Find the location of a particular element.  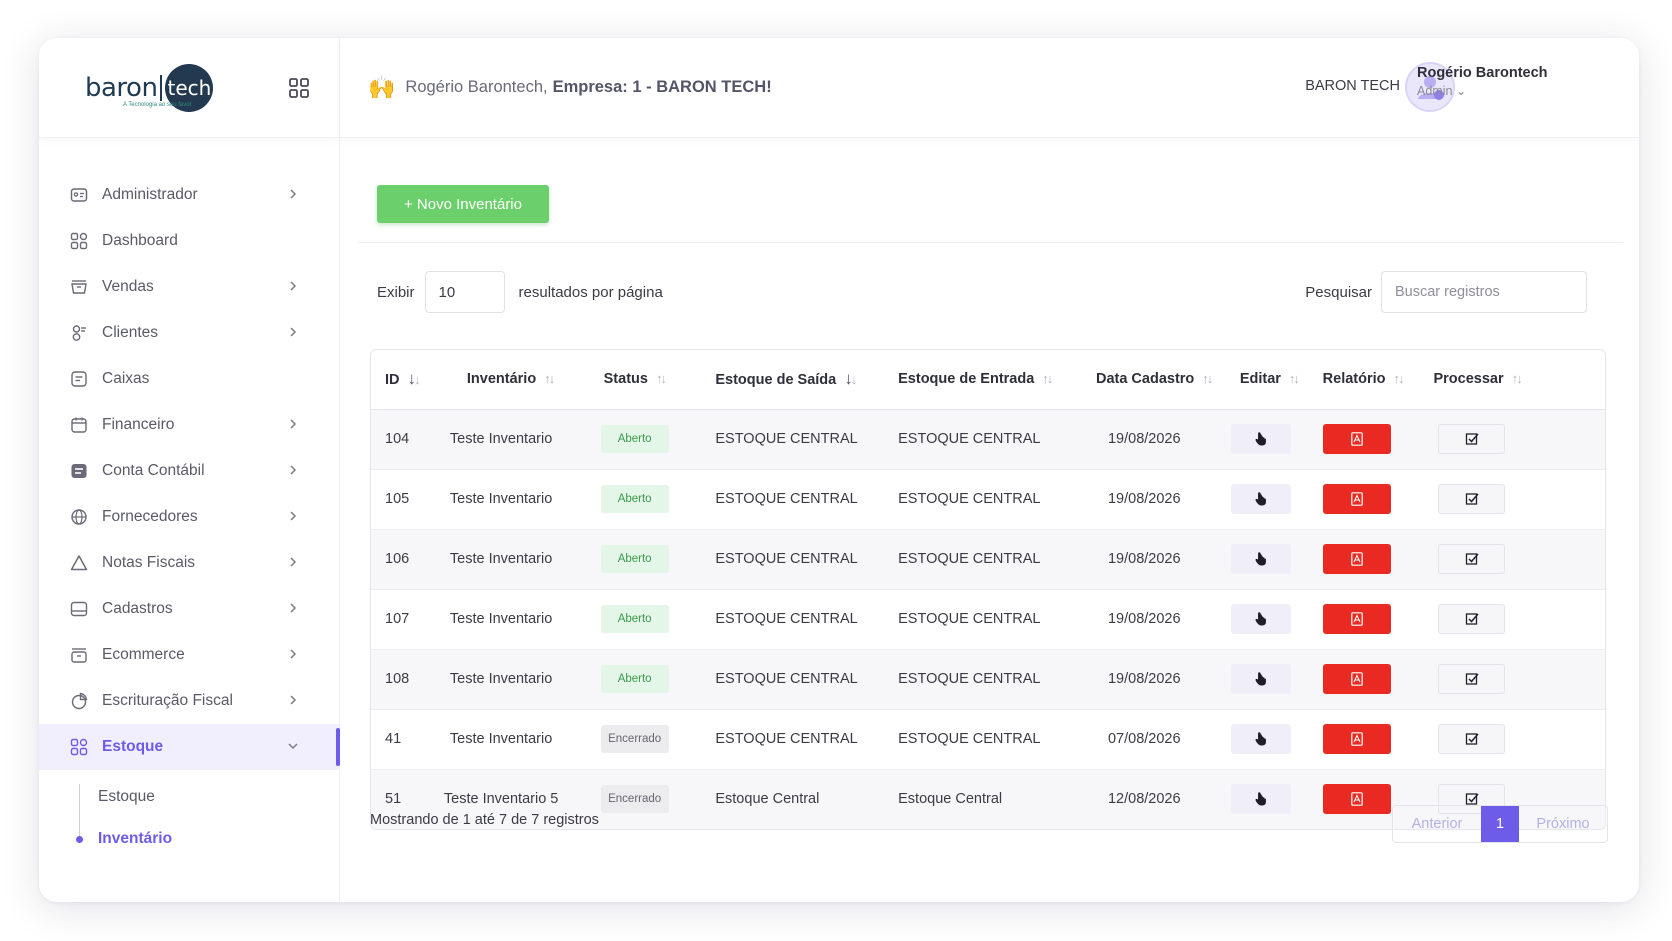

column-header-processar: Processar ↑↓ is located at coordinates (1515, 380).